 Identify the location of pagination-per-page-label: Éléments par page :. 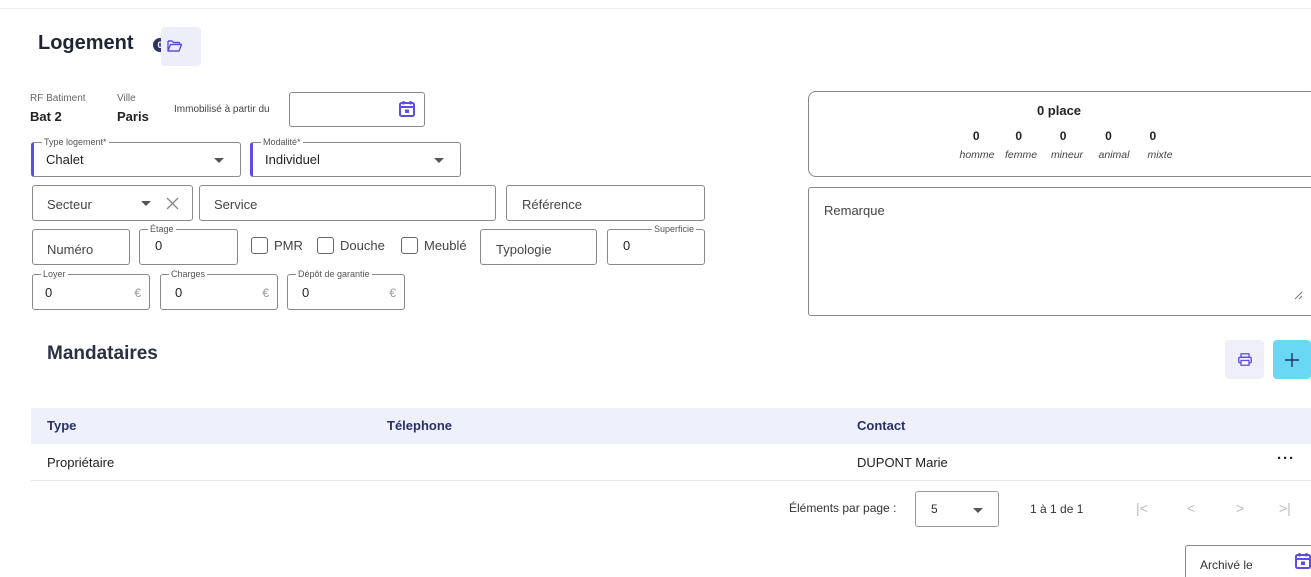
(843, 508).